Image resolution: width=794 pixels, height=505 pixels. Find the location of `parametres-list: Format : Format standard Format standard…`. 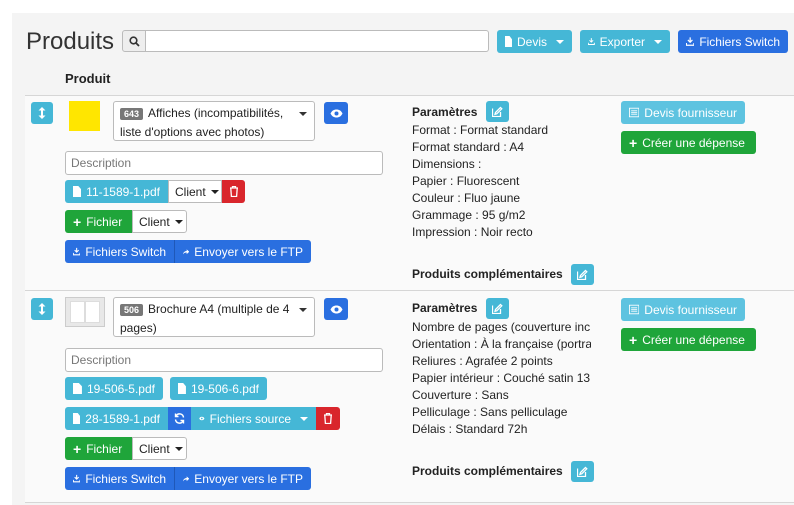

parametres-list: Format : Format standard Format standard… is located at coordinates (502, 181).